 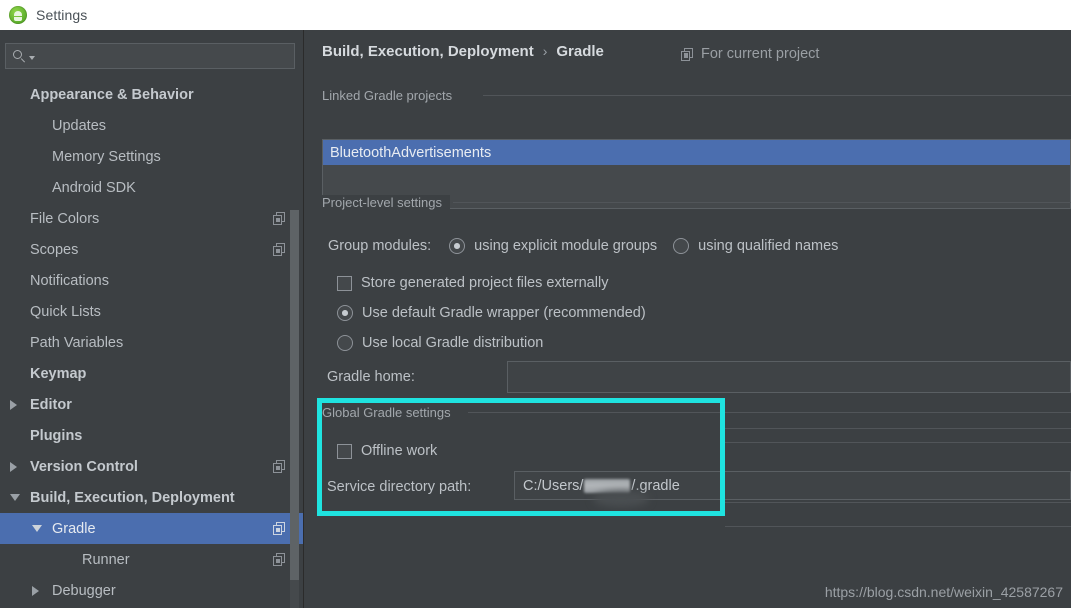 What do you see at coordinates (681, 246) in the screenshot?
I see `radio-using-qualified-names` at bounding box center [681, 246].